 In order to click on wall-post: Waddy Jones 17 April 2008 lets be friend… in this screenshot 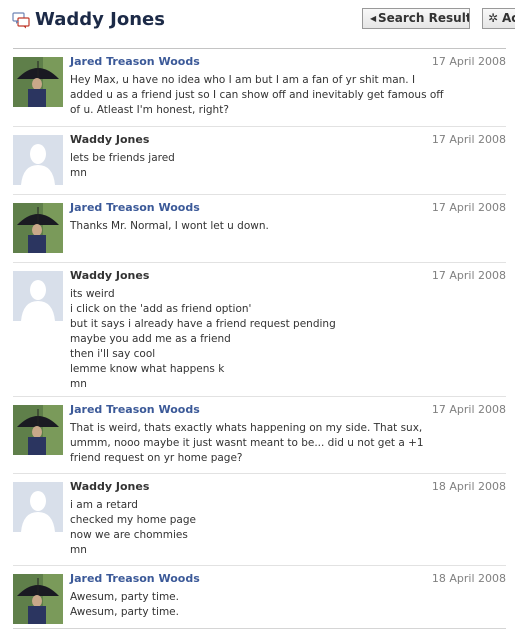, I will do `click(259, 161)`.